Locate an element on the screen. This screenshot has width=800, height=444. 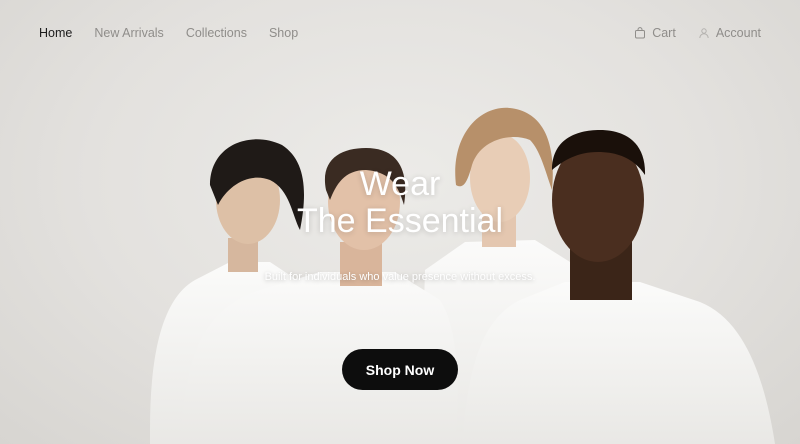
account-button: Account is located at coordinates (729, 33).